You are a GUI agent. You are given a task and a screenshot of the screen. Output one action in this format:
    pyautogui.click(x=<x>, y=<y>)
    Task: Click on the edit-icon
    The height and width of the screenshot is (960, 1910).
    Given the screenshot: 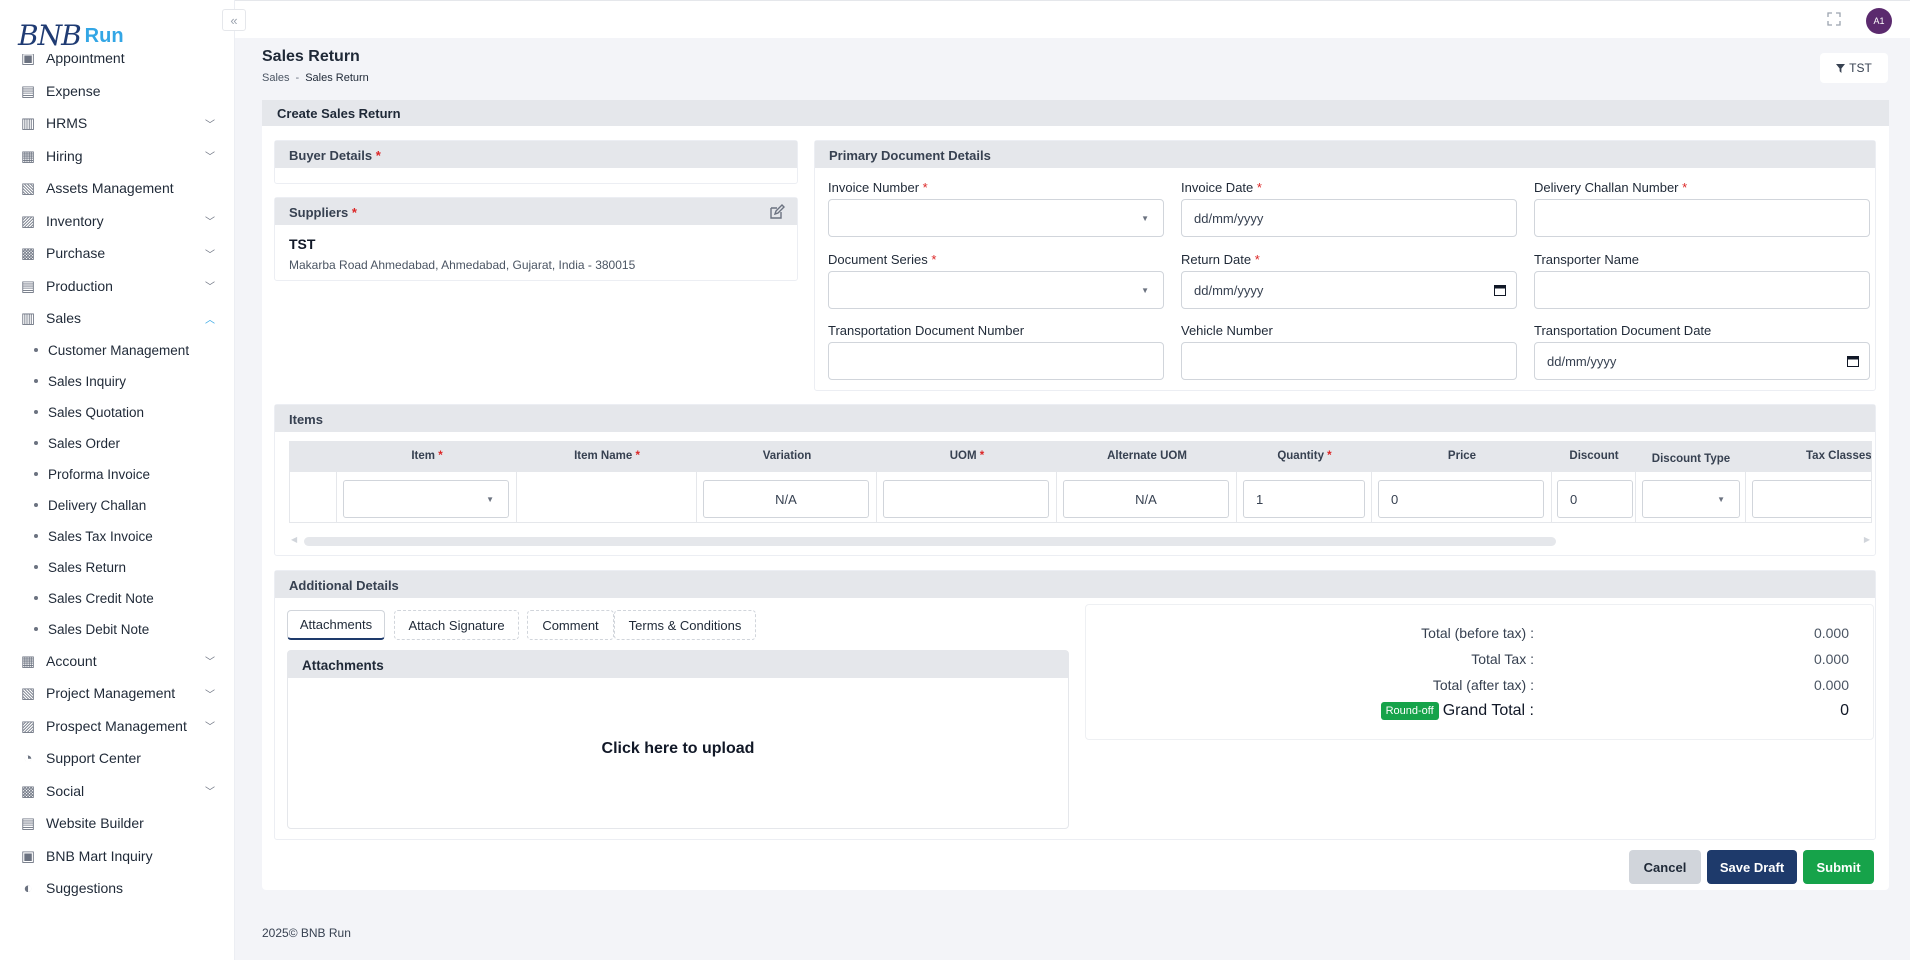 What is the action you would take?
    pyautogui.click(x=777, y=212)
    